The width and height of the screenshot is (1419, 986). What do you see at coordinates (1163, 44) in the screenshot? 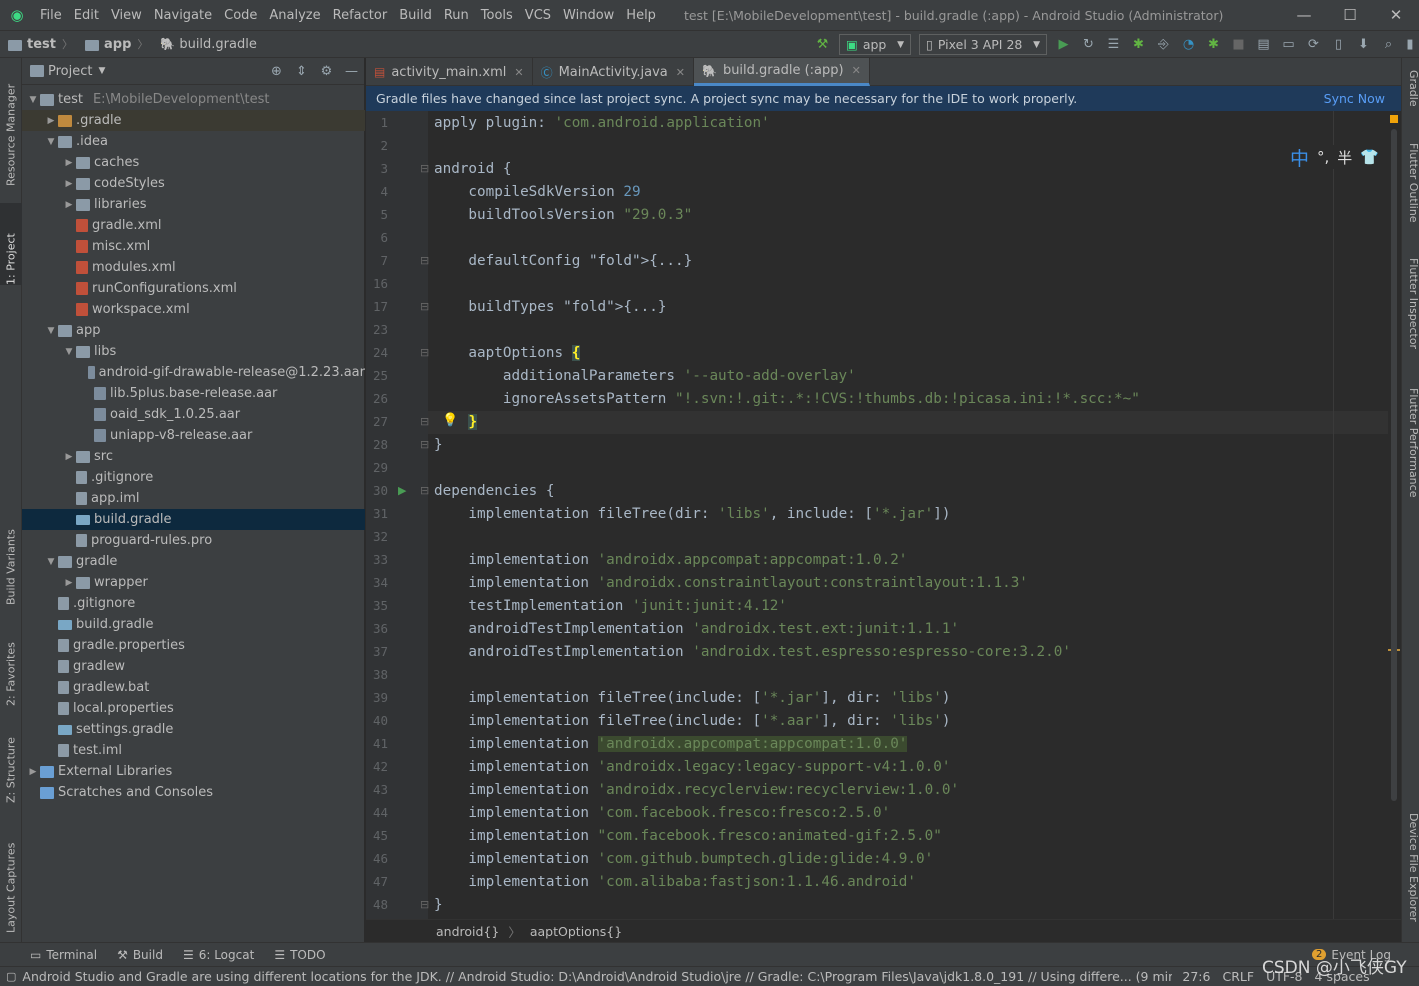
I see `attach-debugger-icon: ⎆` at bounding box center [1163, 44].